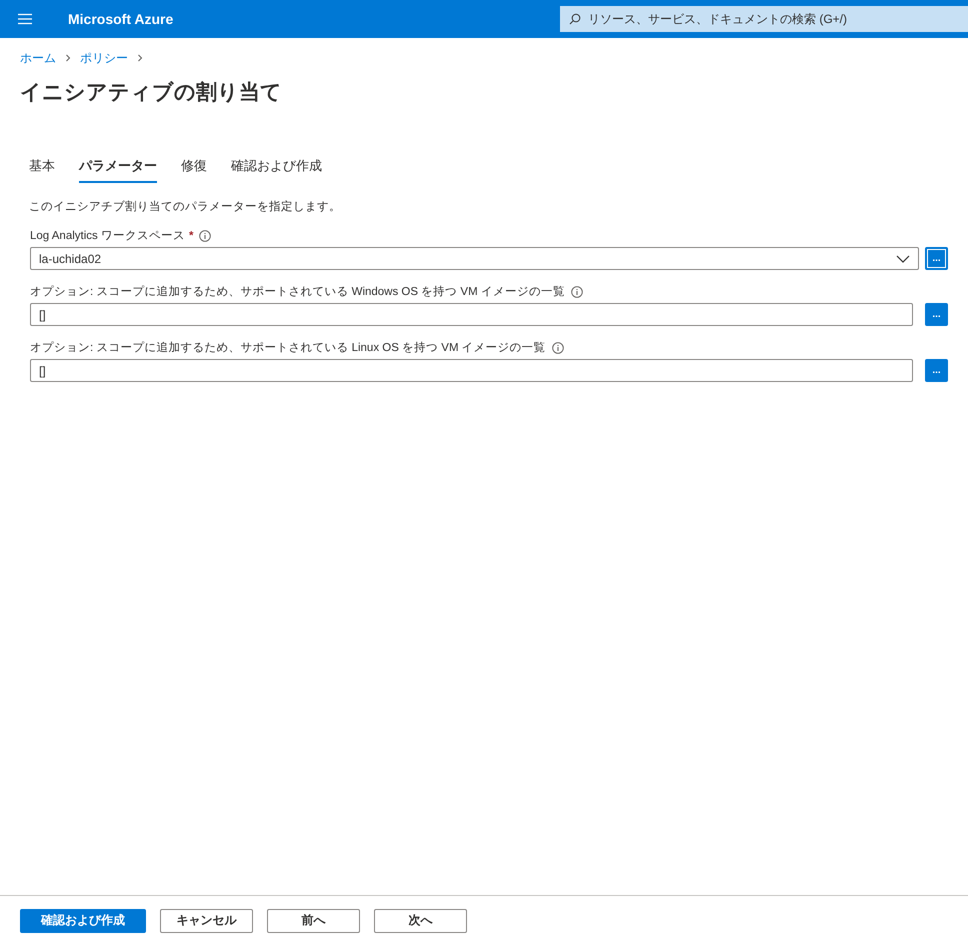 The height and width of the screenshot is (945, 968). What do you see at coordinates (420, 920) in the screenshot?
I see `secondary-button: 次へ` at bounding box center [420, 920].